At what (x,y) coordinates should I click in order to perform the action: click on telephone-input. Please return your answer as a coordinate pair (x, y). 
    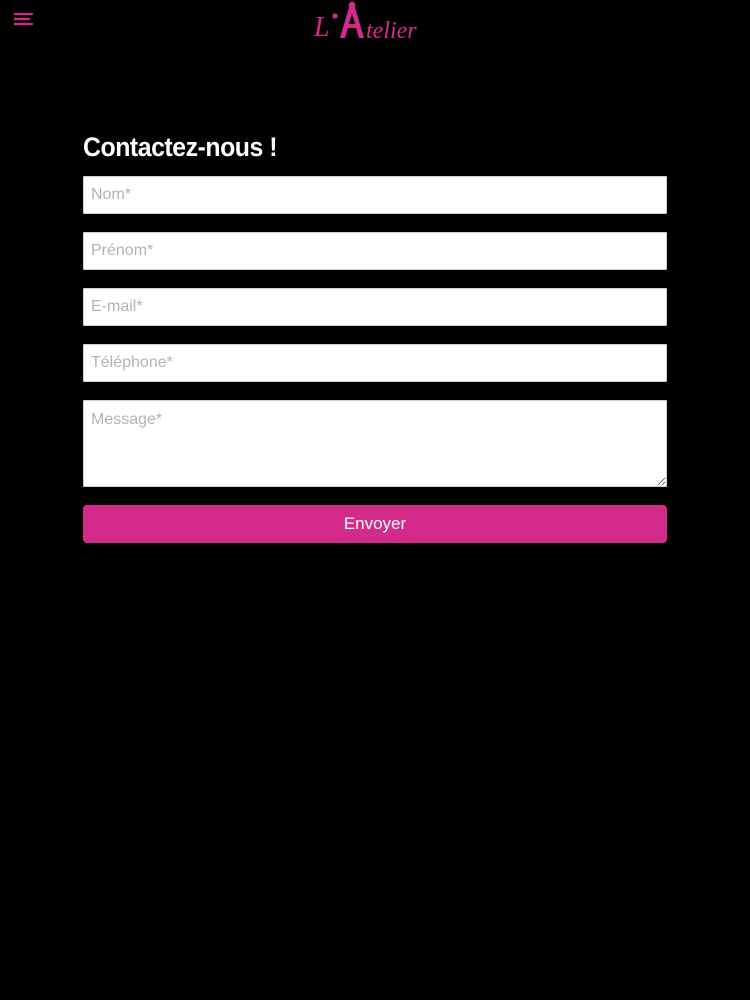
    Looking at the image, I should click on (375, 363).